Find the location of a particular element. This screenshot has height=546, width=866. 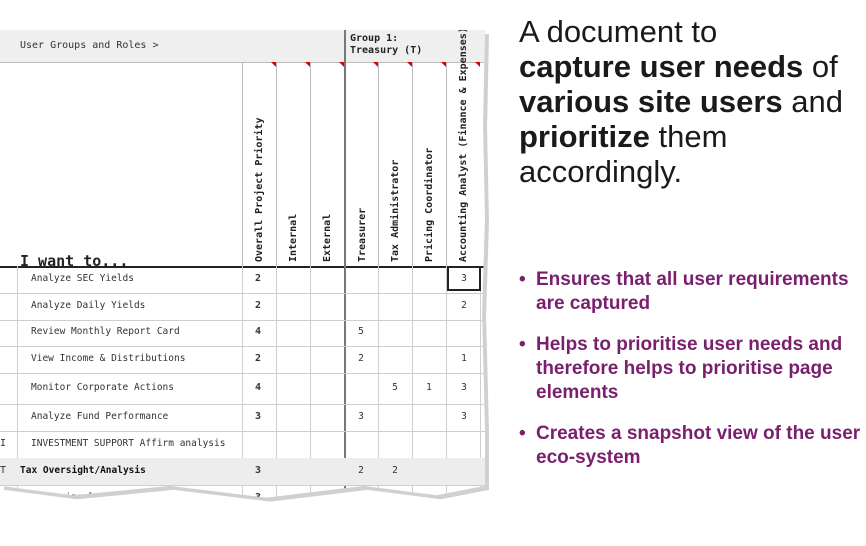

title-text-2: of is located at coordinates (820, 66).